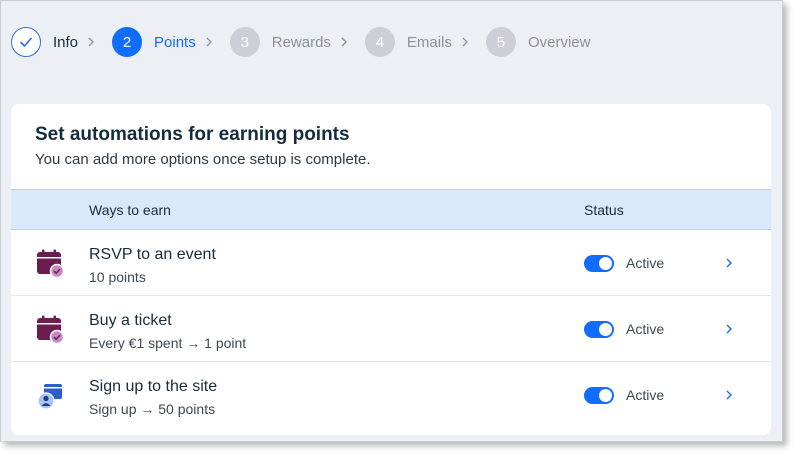 The height and width of the screenshot is (456, 797). What do you see at coordinates (175, 42) in the screenshot?
I see `step-label-points: Points` at bounding box center [175, 42].